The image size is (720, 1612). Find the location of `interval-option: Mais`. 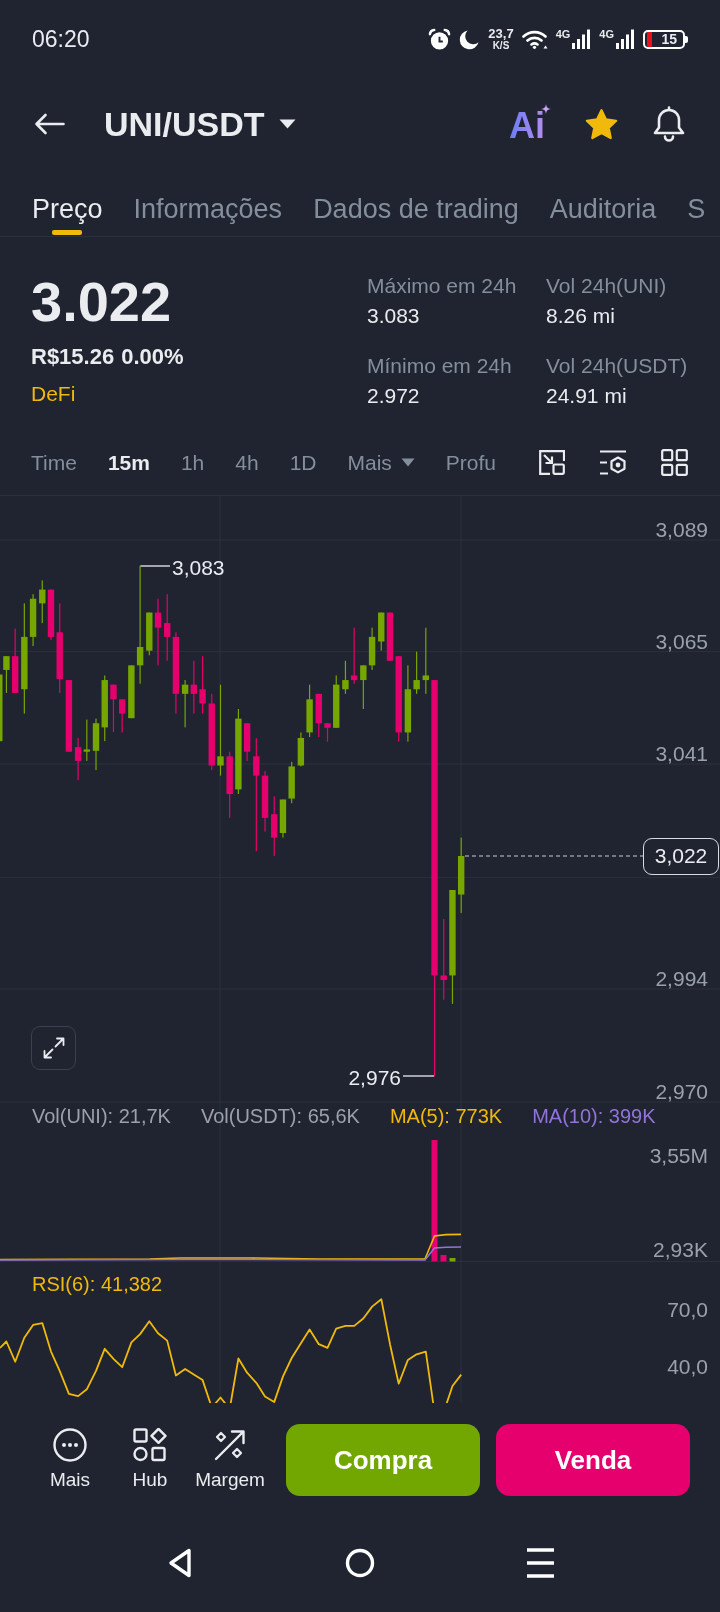

interval-option: Mais is located at coordinates (381, 462).